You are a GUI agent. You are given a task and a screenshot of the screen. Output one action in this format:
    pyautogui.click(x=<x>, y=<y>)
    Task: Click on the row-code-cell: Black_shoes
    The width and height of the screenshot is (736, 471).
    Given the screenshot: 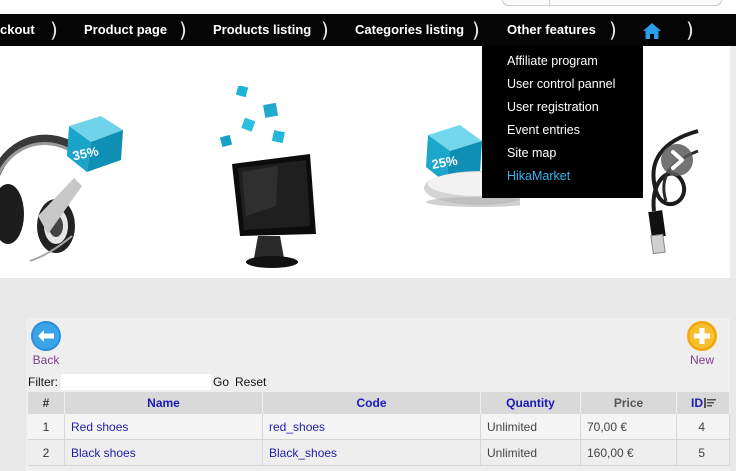 What is the action you would take?
    pyautogui.click(x=372, y=452)
    